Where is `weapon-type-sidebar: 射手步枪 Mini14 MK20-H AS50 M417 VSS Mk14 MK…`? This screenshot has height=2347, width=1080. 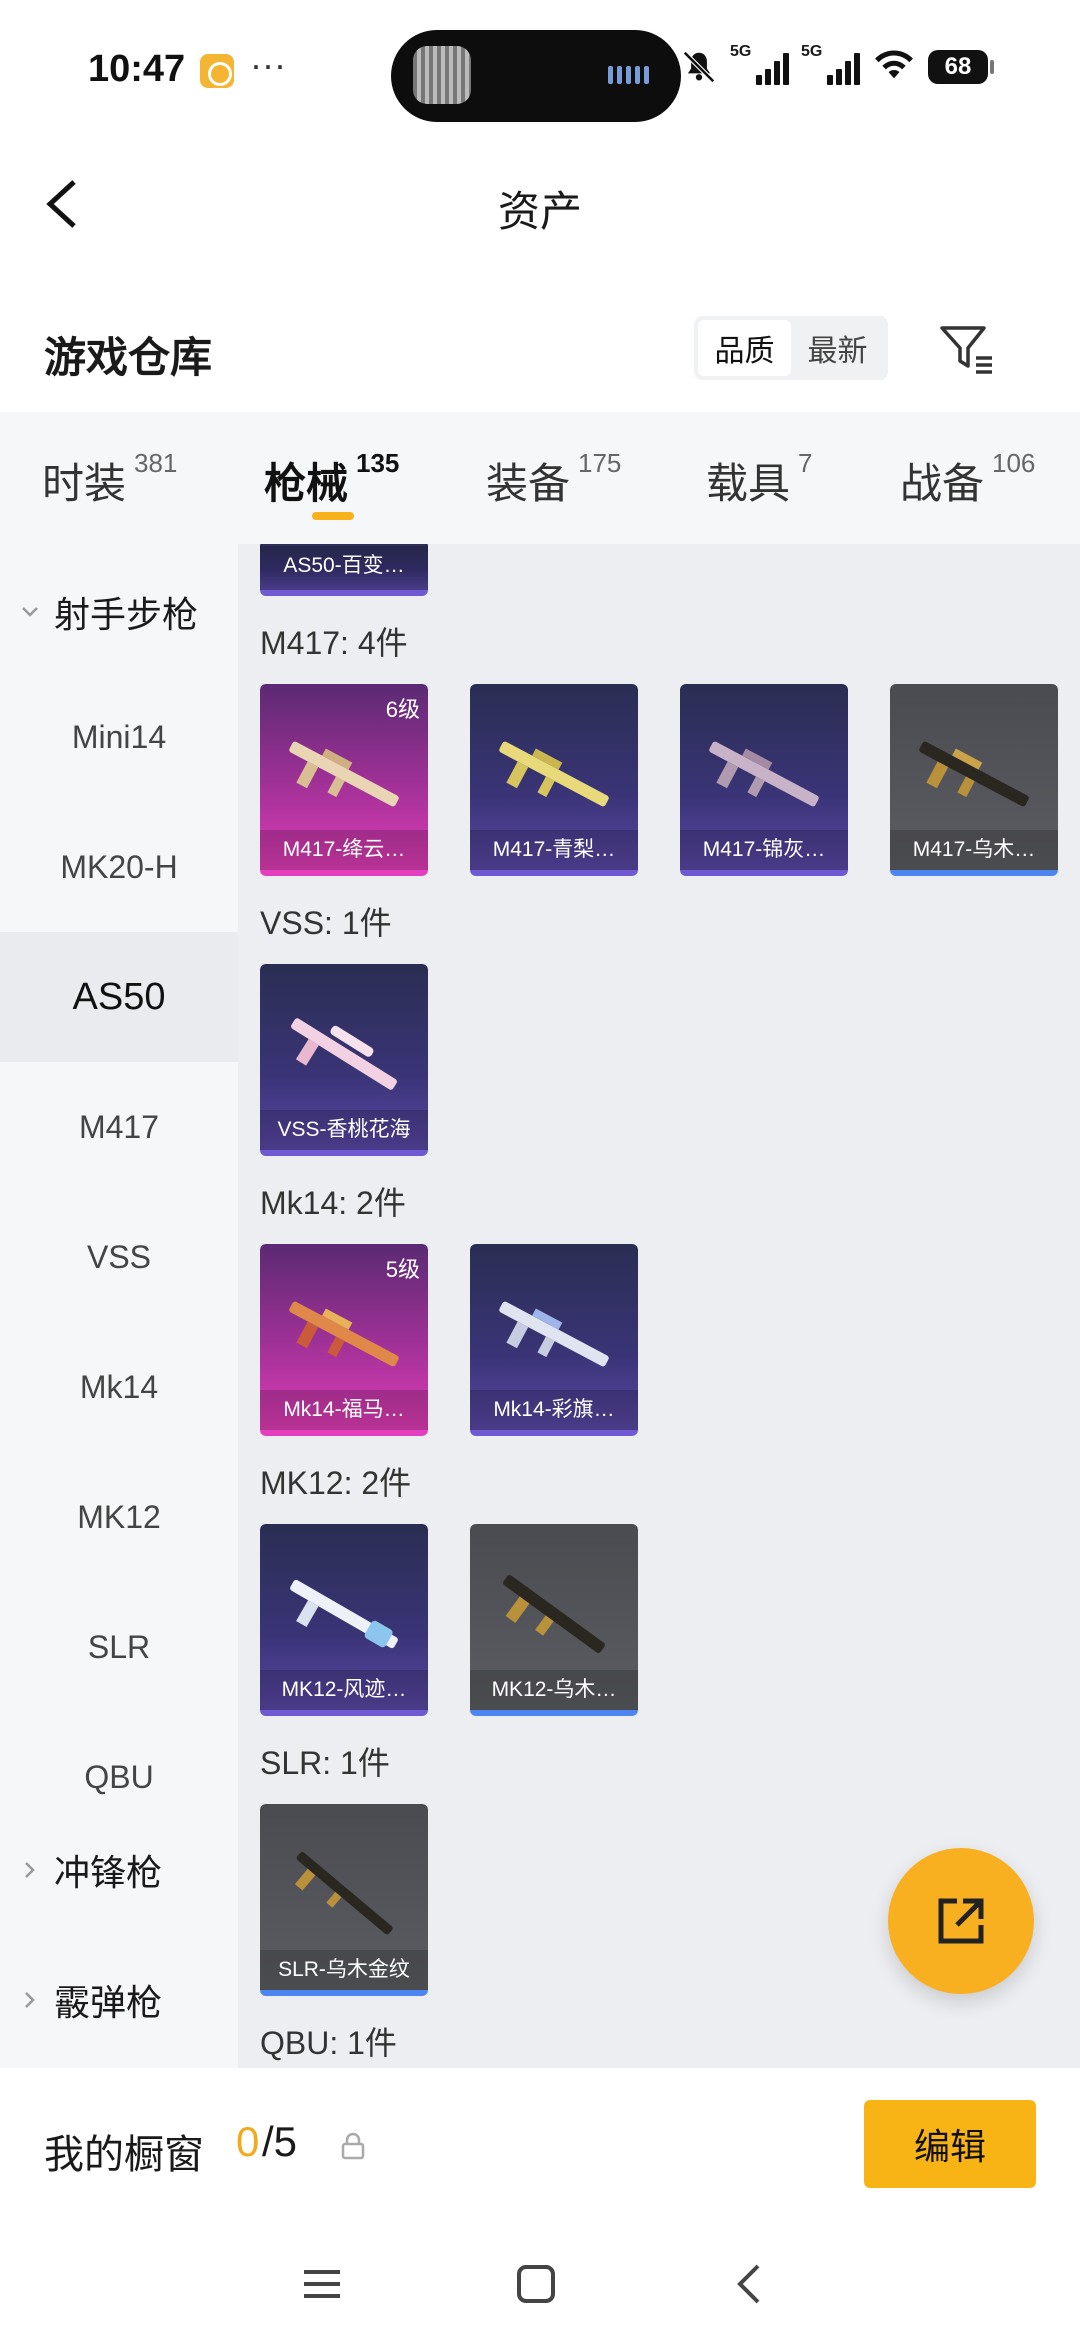 weapon-type-sidebar: 射手步枪 Mini14 MK20-H AS50 M417 VSS Mk14 MK… is located at coordinates (119, 1306).